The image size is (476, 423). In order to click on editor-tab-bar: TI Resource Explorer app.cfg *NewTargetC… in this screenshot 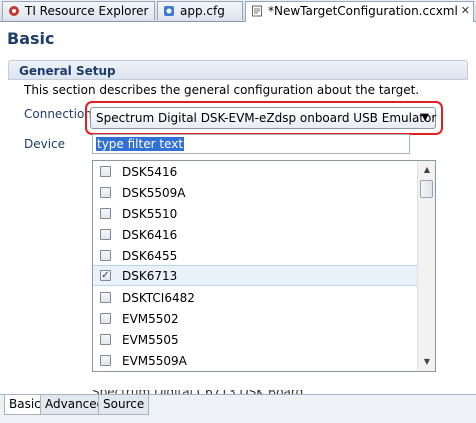, I will do `click(238, 11)`.